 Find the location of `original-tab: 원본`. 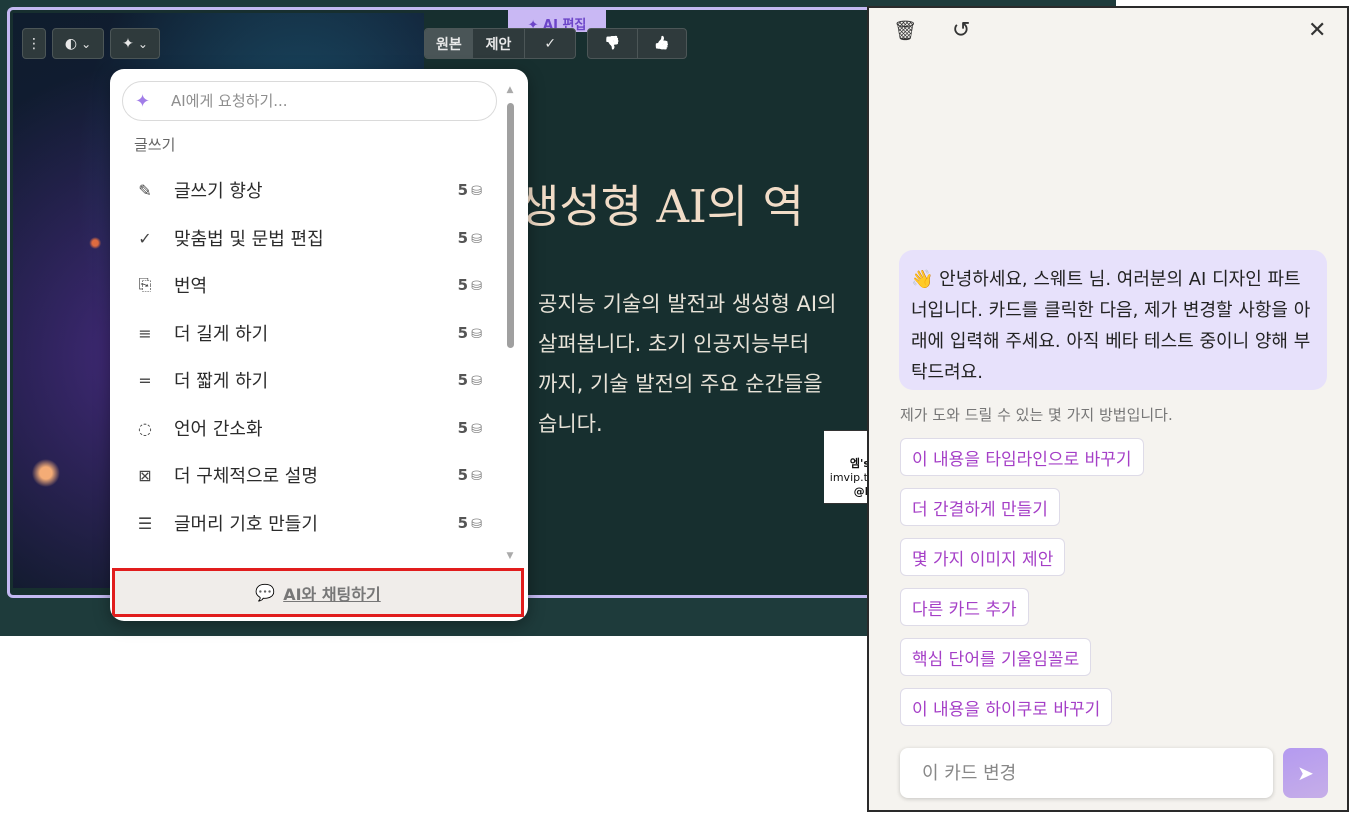

original-tab: 원본 is located at coordinates (449, 43).